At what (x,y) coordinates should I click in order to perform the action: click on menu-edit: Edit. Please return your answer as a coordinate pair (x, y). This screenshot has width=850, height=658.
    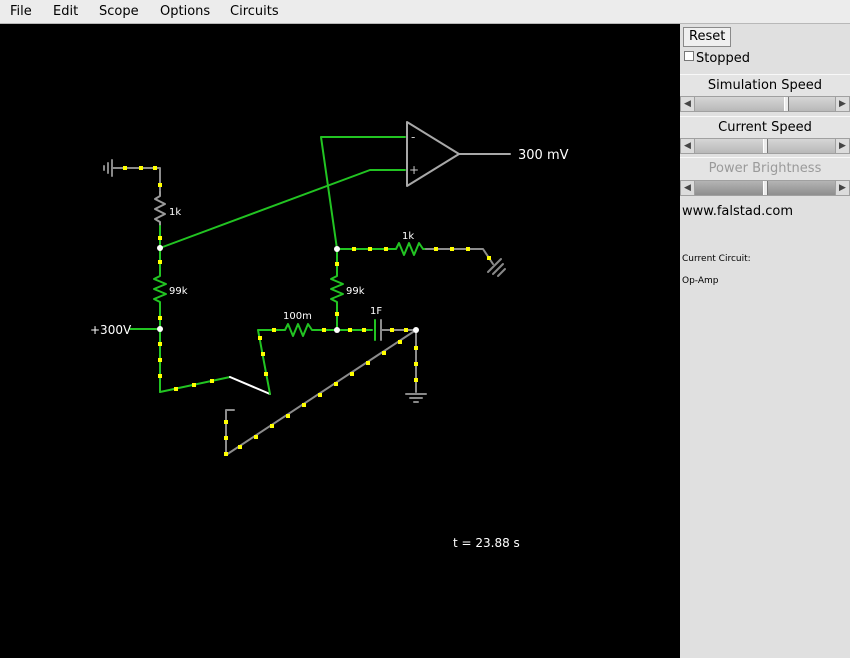
    Looking at the image, I should click on (65, 11).